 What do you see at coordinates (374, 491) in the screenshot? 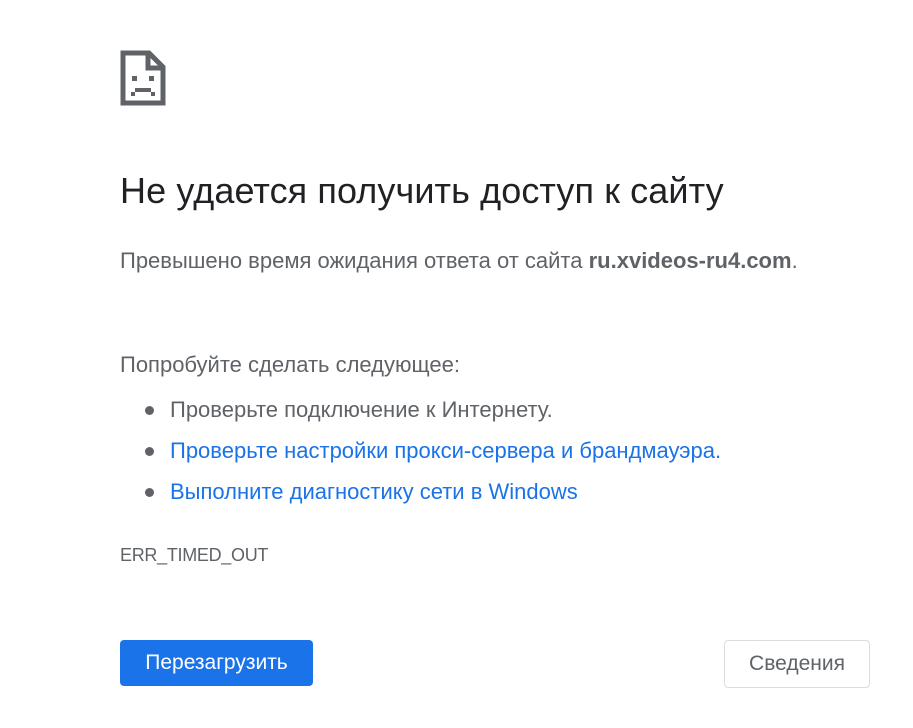
I see `network-diagnostics-link: Выполните диагностику сети в Windows` at bounding box center [374, 491].